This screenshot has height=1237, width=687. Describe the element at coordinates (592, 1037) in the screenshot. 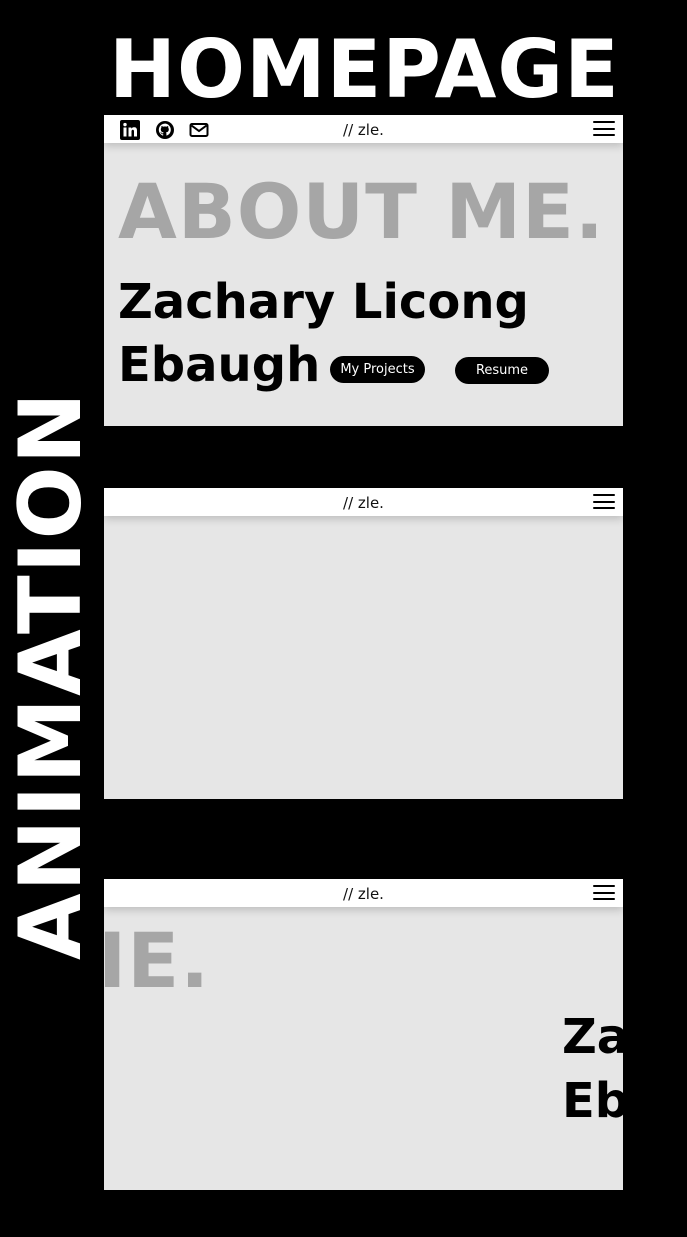

I see `name-line-1-fragment: Za` at that location.